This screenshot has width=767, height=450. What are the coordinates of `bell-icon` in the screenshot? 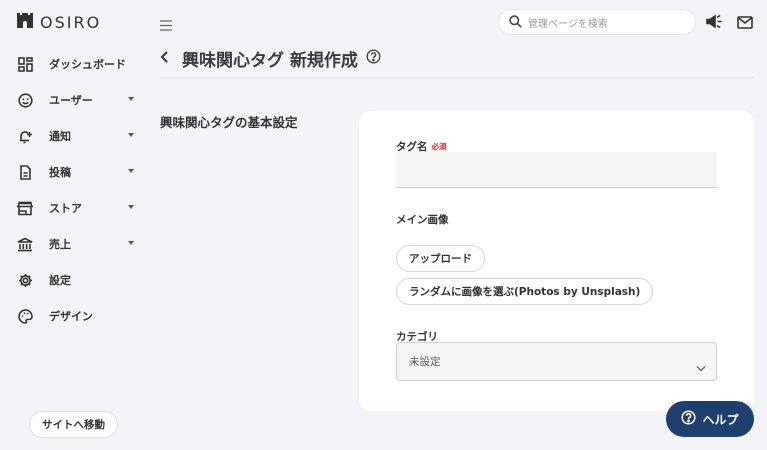 It's located at (25, 136).